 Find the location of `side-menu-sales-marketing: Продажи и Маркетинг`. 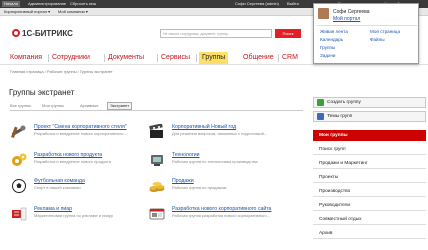

side-menu-sales-marketing: Продажи и Маркетинг is located at coordinates (369, 163).